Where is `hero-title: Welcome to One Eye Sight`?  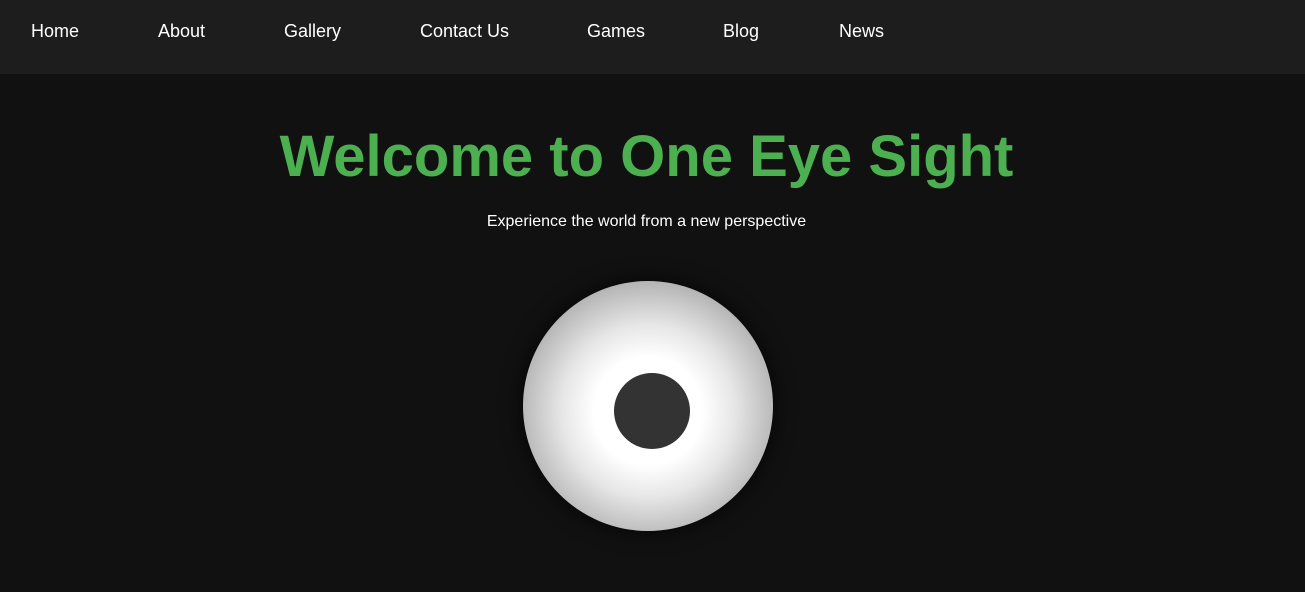
hero-title: Welcome to One Eye Sight is located at coordinates (646, 156).